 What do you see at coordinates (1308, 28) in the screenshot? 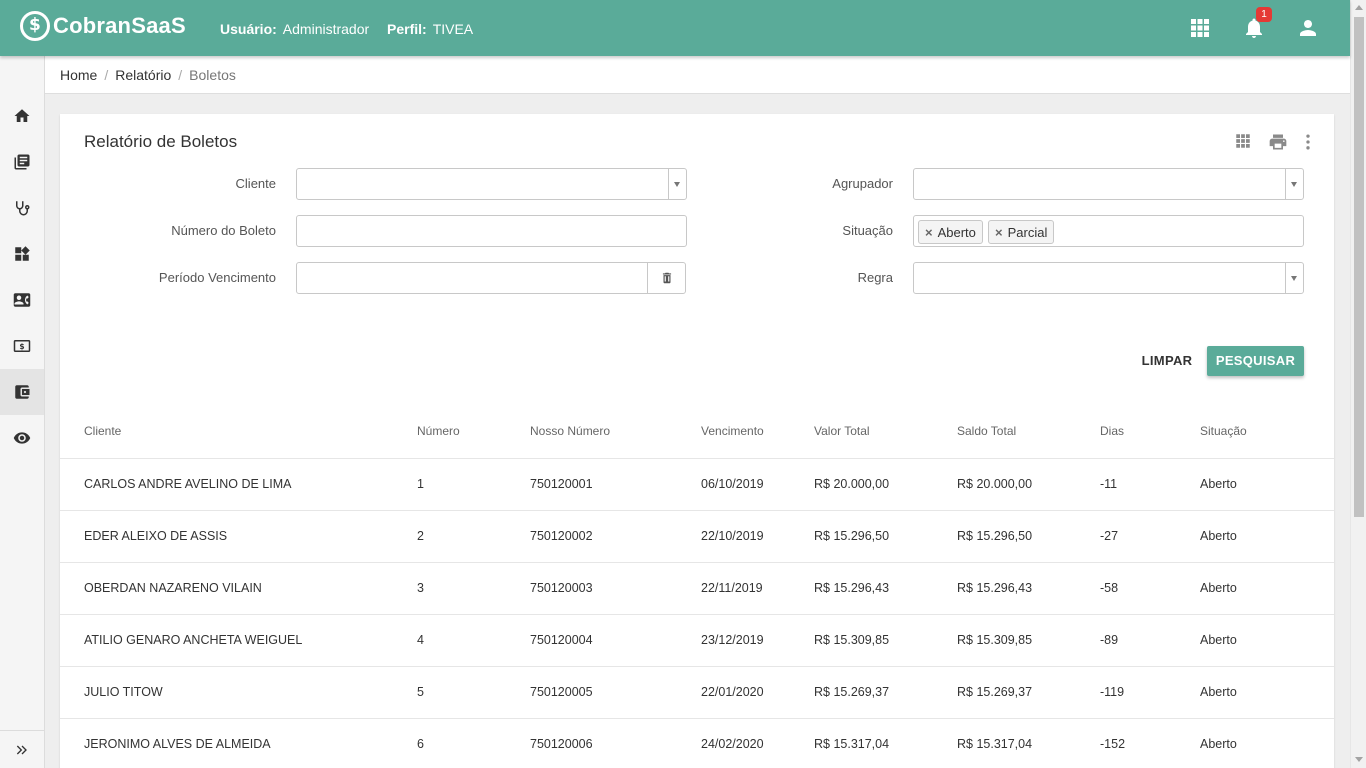
I see `account-icon` at bounding box center [1308, 28].